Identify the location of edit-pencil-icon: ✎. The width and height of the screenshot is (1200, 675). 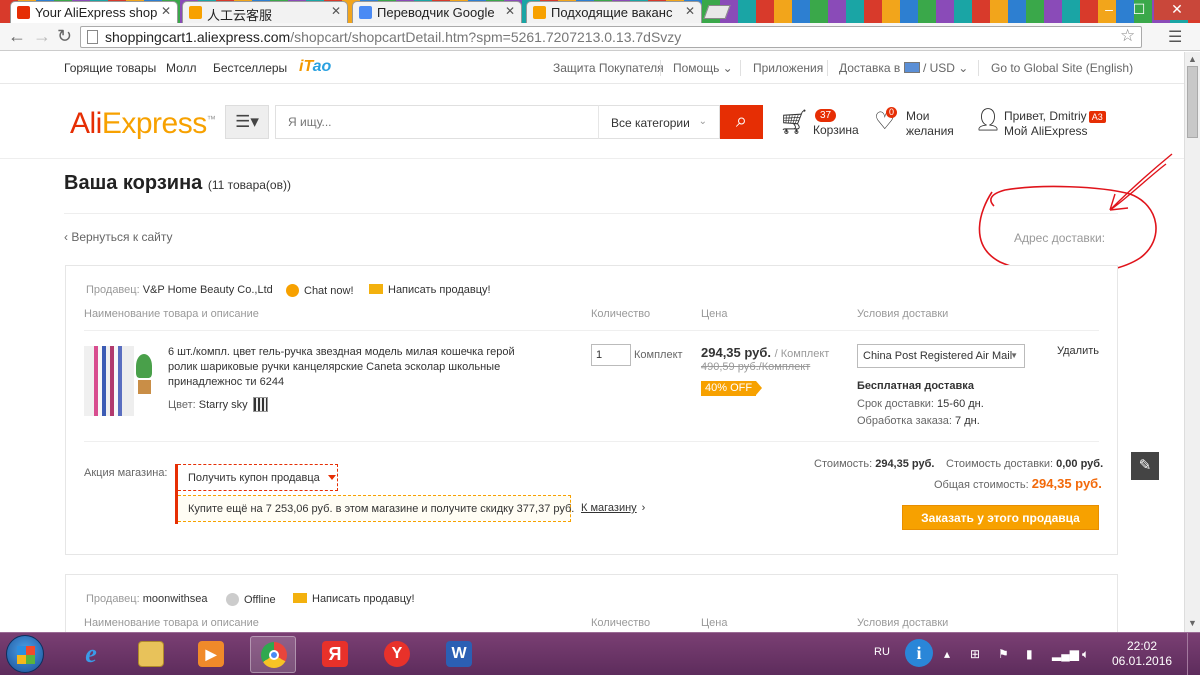
(1145, 466).